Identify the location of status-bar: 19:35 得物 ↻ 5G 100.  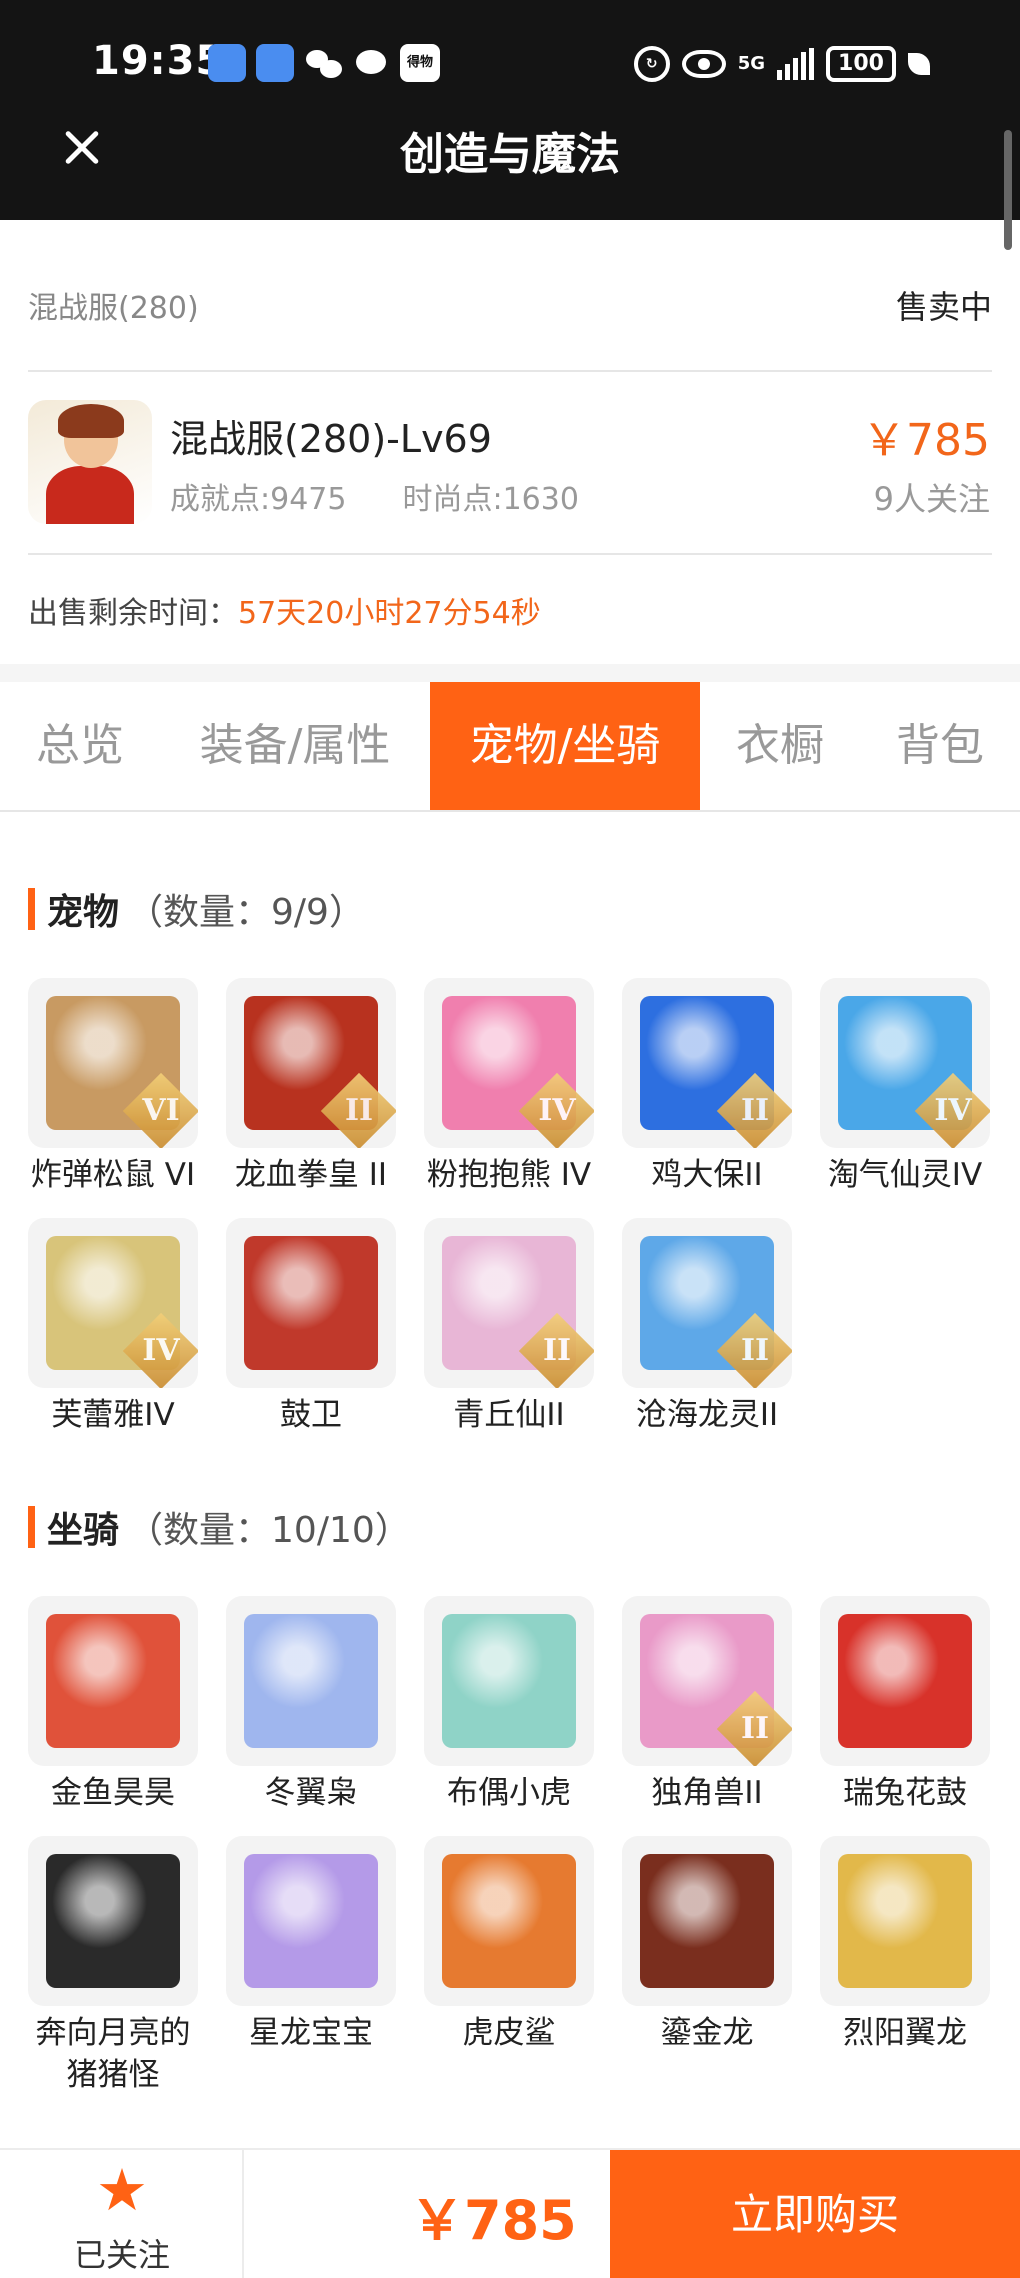
(510, 65).